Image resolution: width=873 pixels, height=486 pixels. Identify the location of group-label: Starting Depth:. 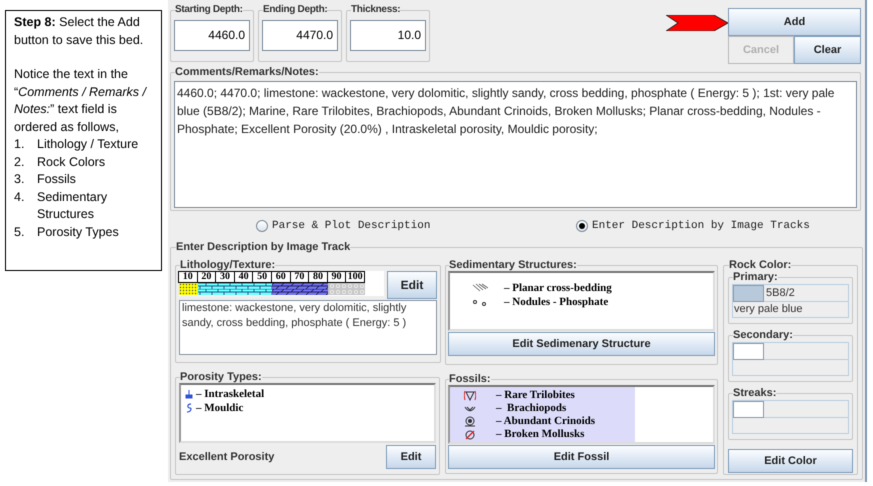
(209, 10).